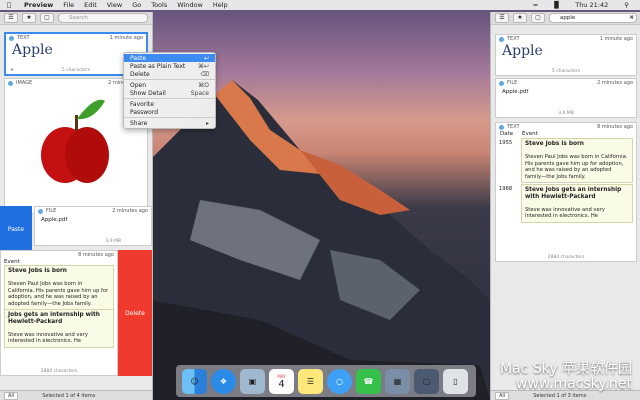 This screenshot has height=400, width=640. I want to click on battery-icon: ▉, so click(556, 5).